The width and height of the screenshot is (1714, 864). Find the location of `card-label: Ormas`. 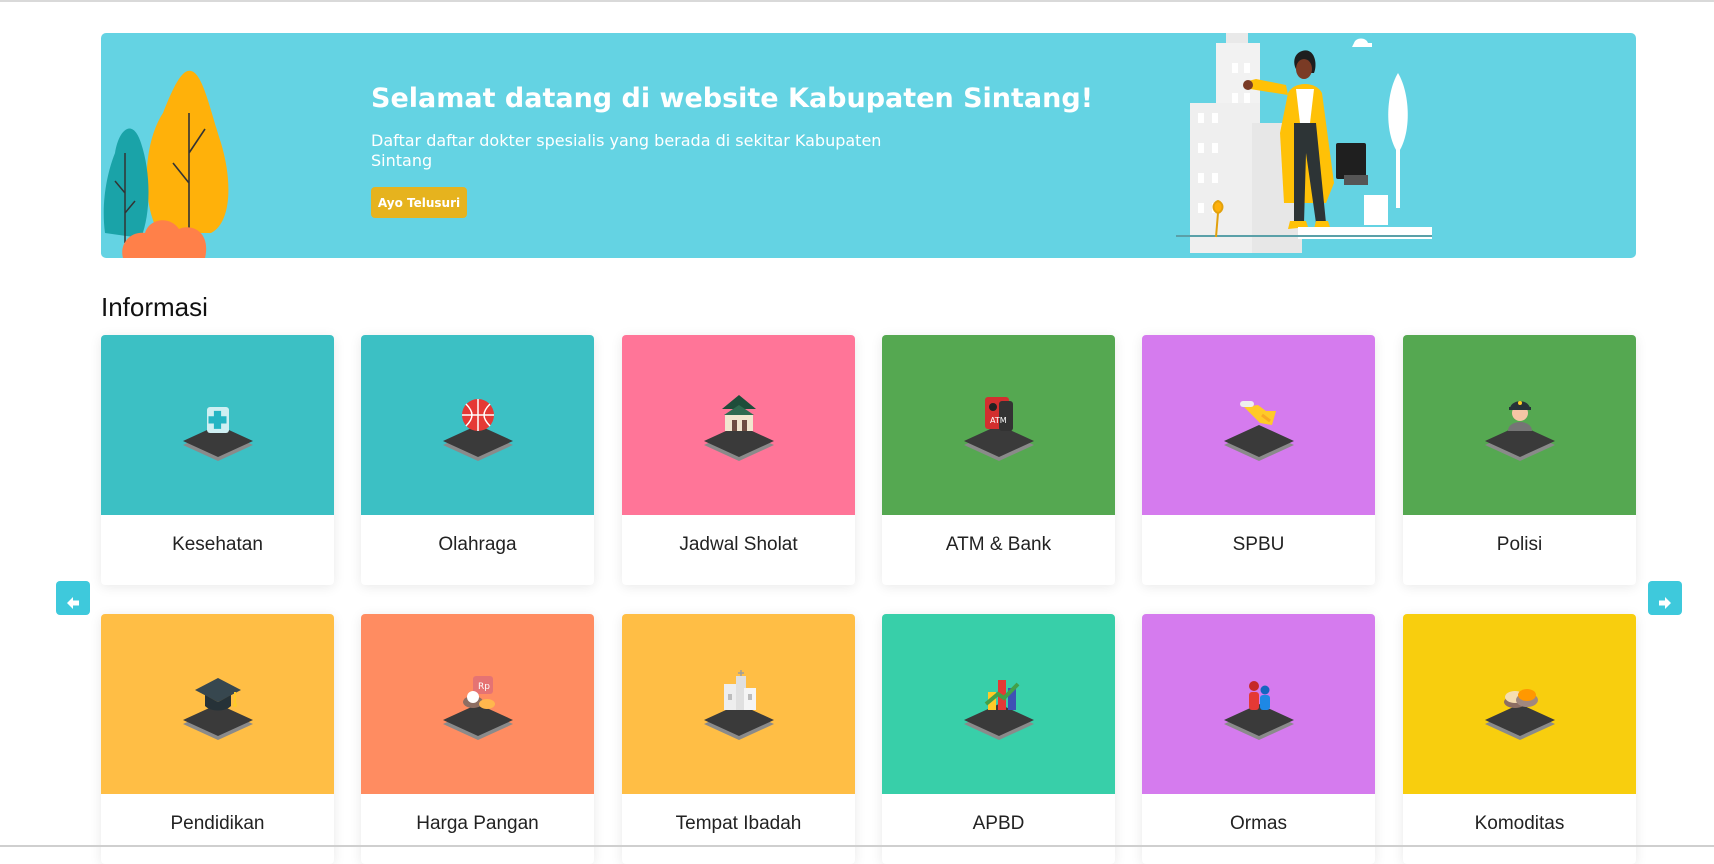

card-label: Ormas is located at coordinates (1258, 823).